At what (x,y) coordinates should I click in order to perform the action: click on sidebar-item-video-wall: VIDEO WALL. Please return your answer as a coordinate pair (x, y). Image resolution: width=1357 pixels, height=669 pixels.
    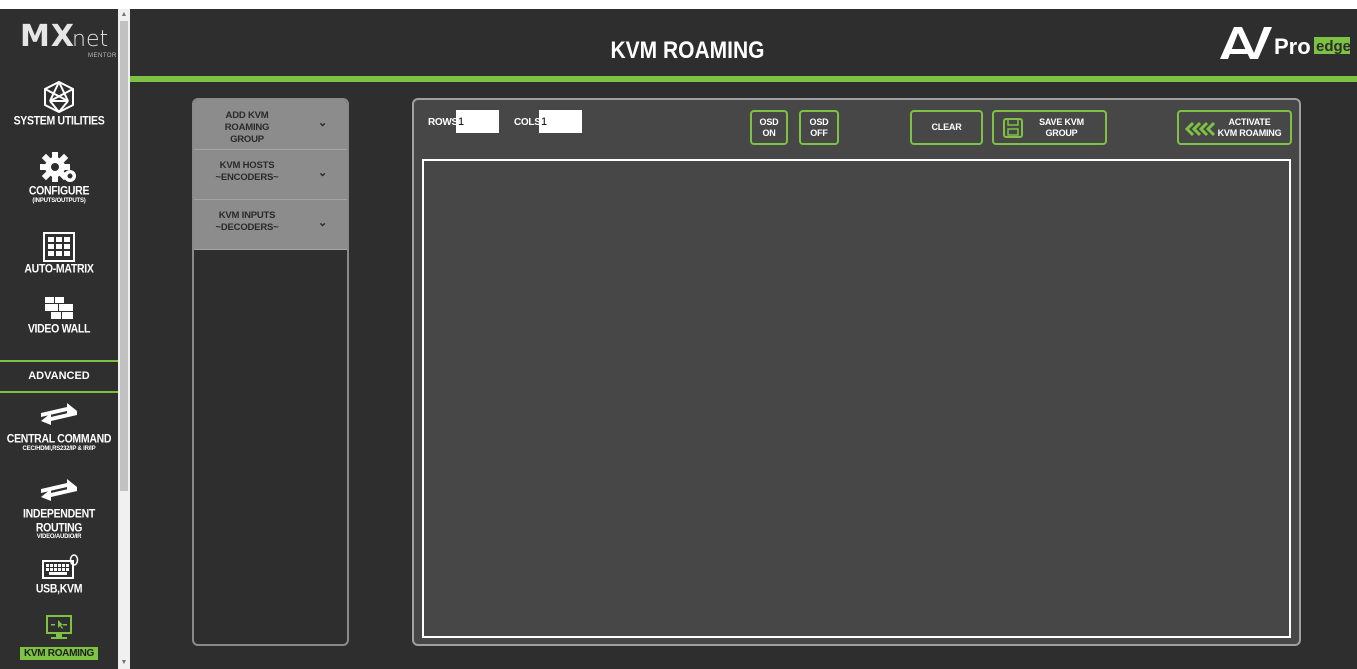
    Looking at the image, I should click on (59, 315).